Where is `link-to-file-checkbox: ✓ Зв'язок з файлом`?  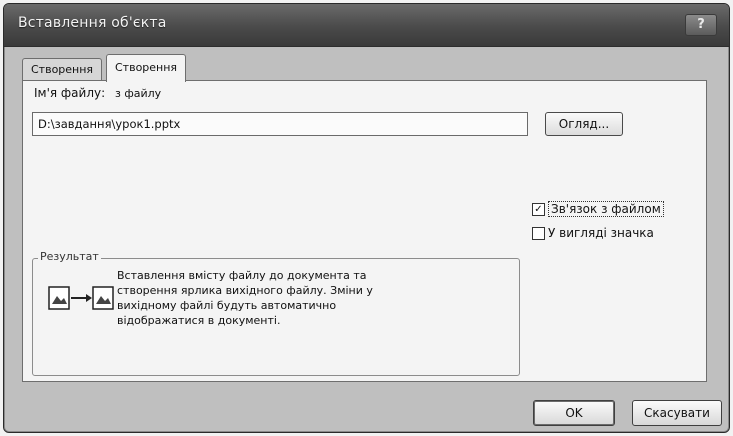
link-to-file-checkbox: ✓ Зв'язок з файлом is located at coordinates (598, 209).